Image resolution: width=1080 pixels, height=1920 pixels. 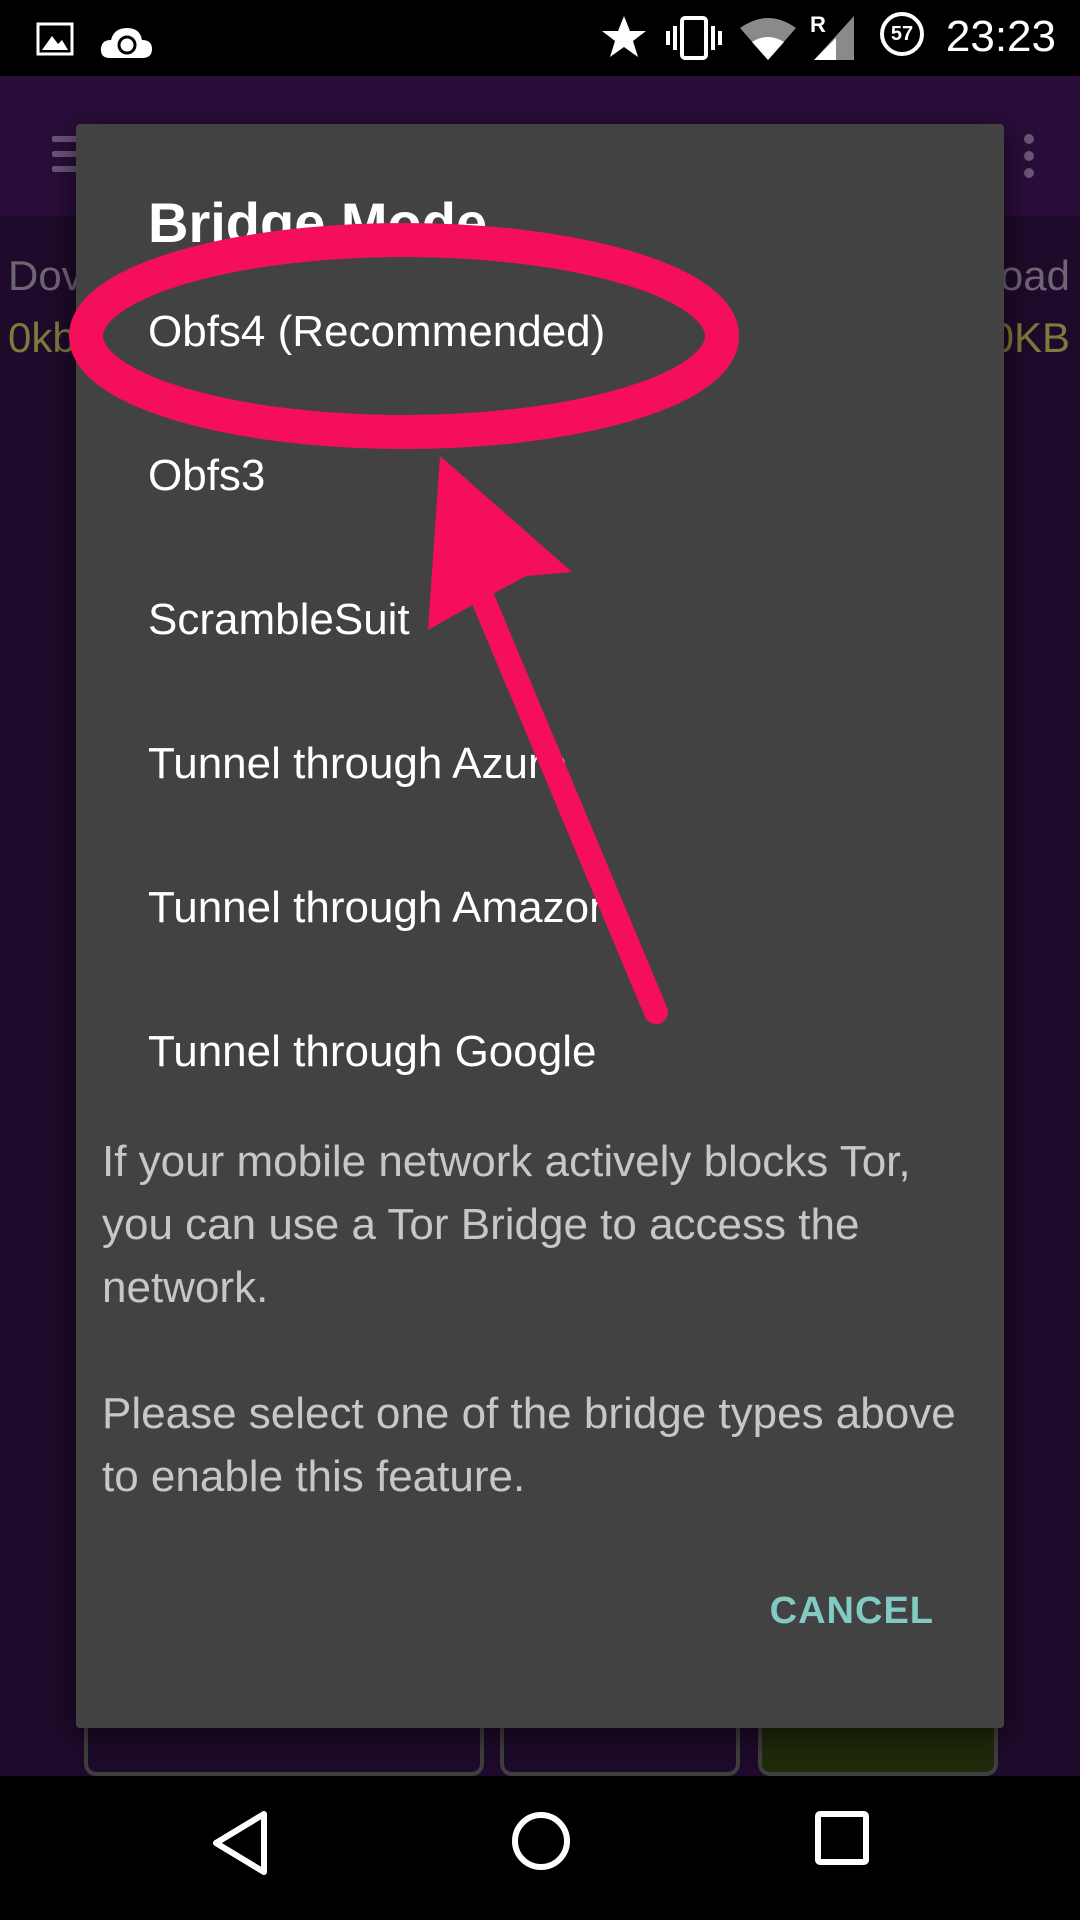 I want to click on dialog-title: Bridge Mode, so click(x=318, y=222).